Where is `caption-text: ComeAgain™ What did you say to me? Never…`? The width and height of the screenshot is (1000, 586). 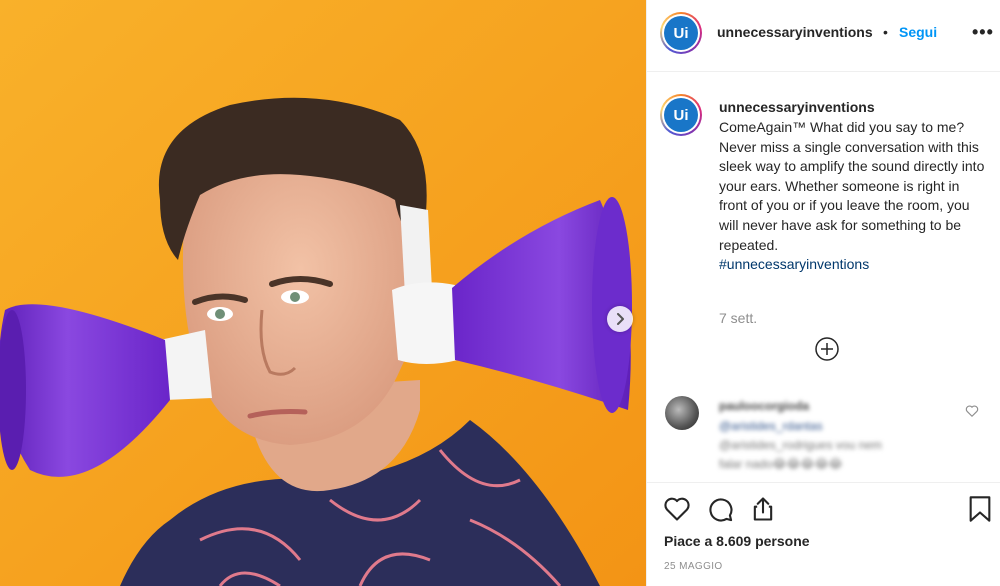 caption-text: ComeAgain™ What did you say to me? Never… is located at coordinates (853, 196).